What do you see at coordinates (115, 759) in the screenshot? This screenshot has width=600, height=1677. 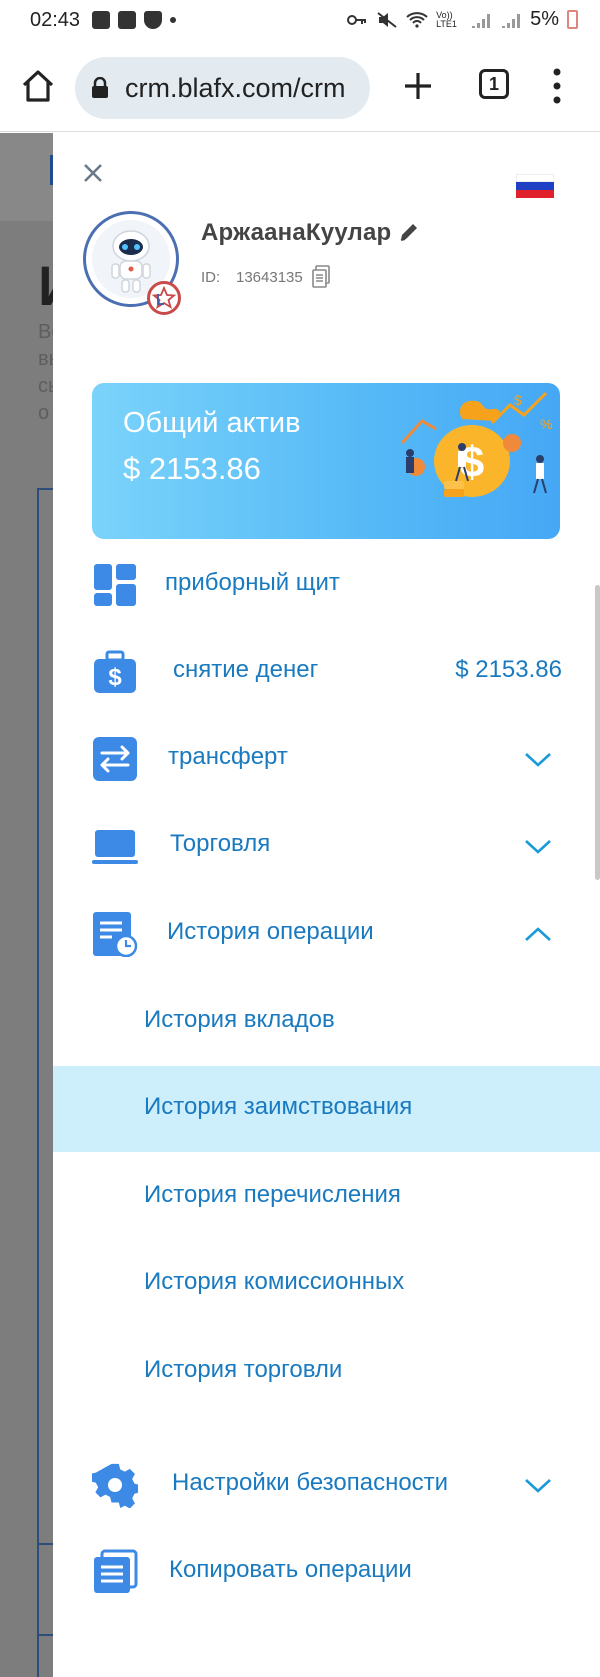 I see `transfer-icon` at bounding box center [115, 759].